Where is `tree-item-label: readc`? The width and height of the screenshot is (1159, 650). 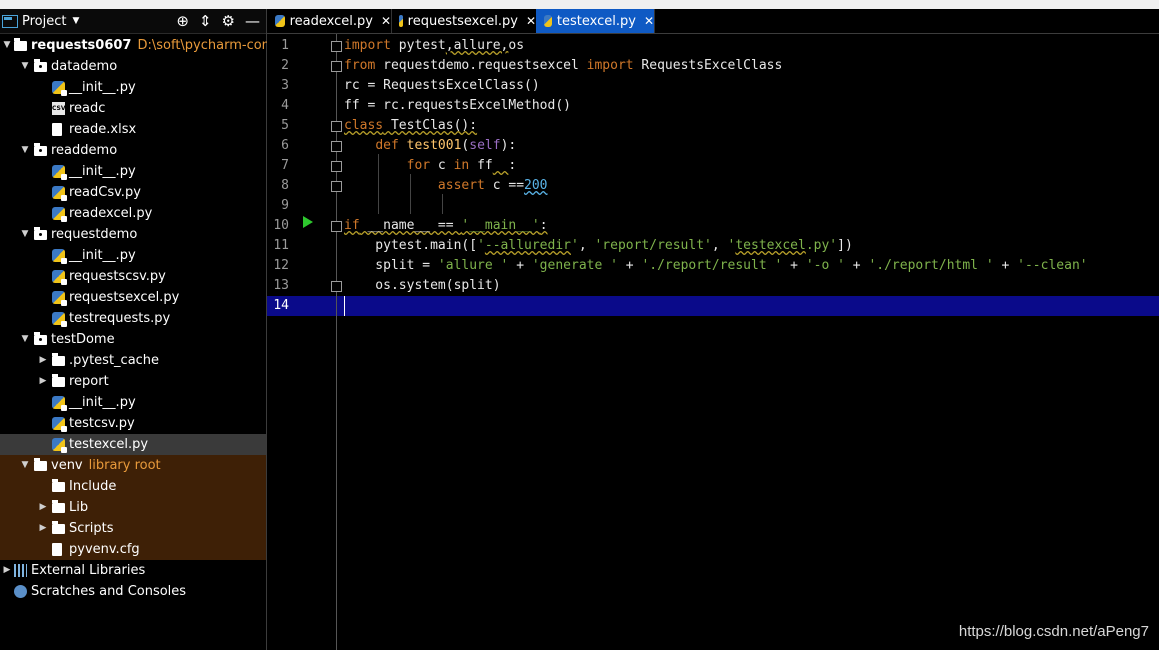 tree-item-label: readc is located at coordinates (87, 108).